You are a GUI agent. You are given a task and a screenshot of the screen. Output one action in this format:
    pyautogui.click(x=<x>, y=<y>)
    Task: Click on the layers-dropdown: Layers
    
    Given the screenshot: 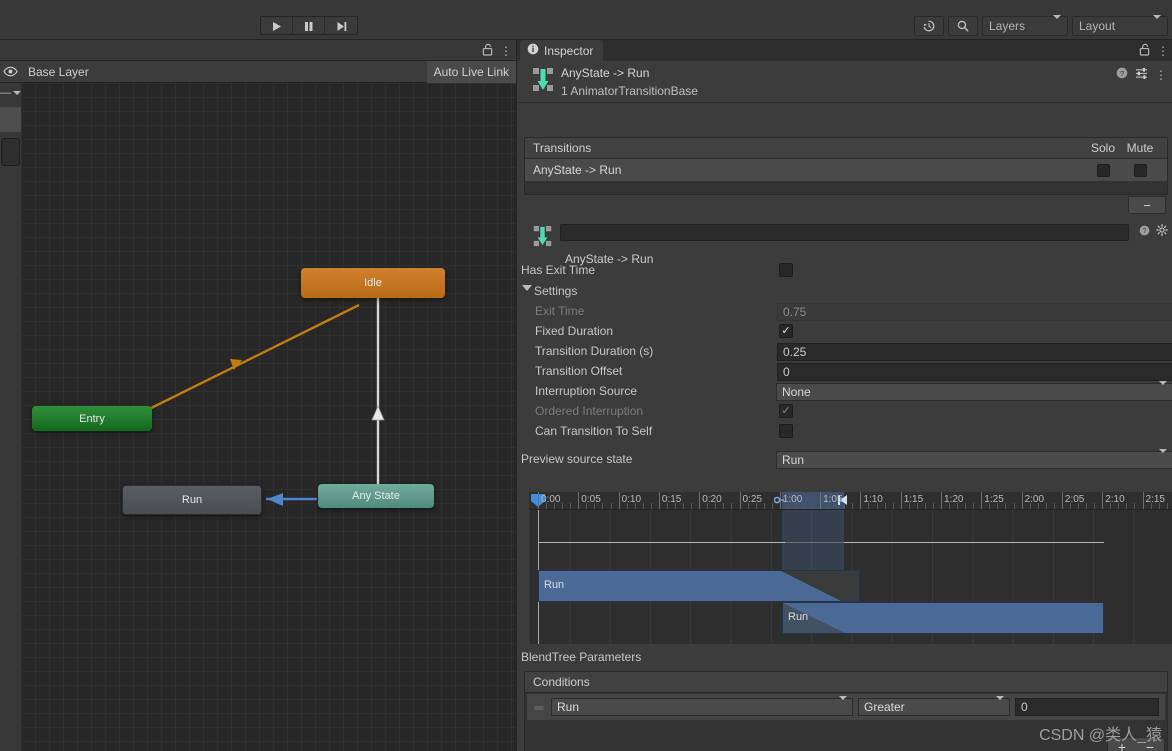 What is the action you would take?
    pyautogui.click(x=1025, y=25)
    